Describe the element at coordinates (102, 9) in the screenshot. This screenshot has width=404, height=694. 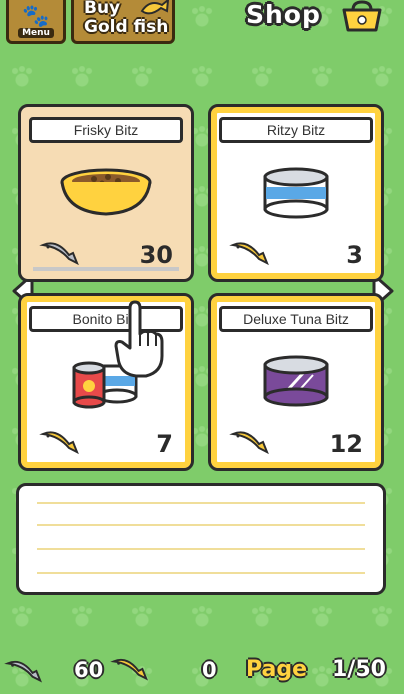
I see `buy-label: Buy` at that location.